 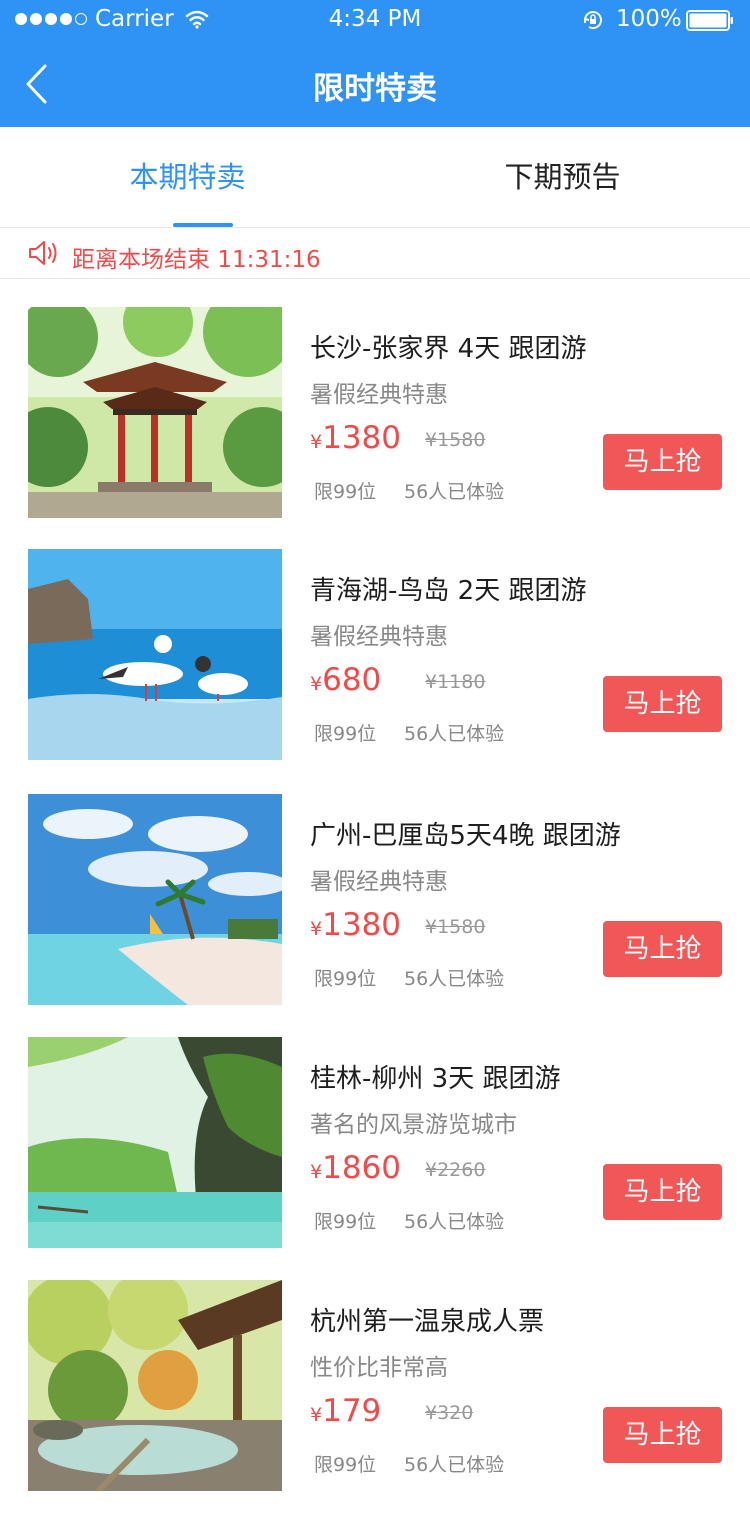 What do you see at coordinates (155, 899) in the screenshot?
I see `item-image-beach` at bounding box center [155, 899].